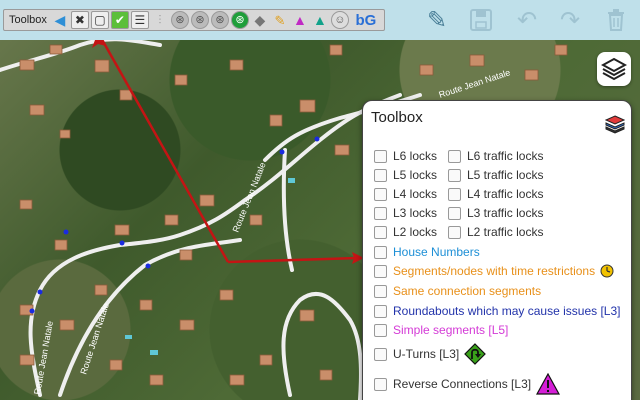 This screenshot has height=400, width=640. What do you see at coordinates (293, 260) in the screenshot?
I see `arrow-to-panel` at bounding box center [293, 260].